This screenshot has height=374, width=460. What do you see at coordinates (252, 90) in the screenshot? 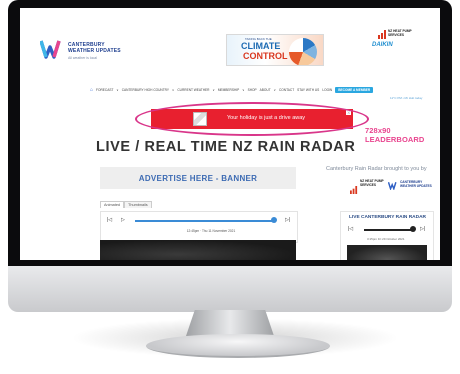
I see `nav-item-shop: SHOP` at bounding box center [252, 90].